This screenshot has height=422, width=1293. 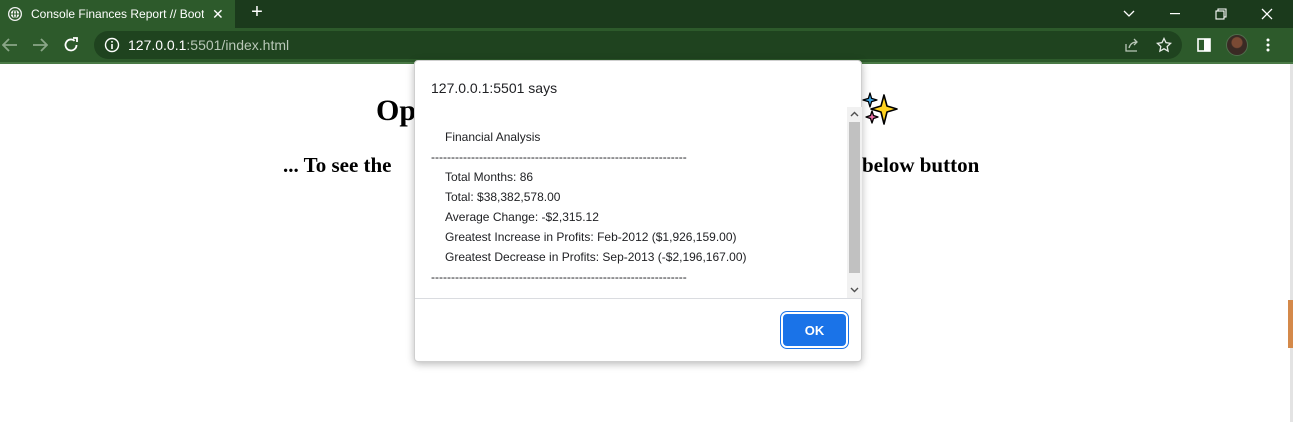 I want to click on url-host: 127.0.0.1, so click(x=157, y=45).